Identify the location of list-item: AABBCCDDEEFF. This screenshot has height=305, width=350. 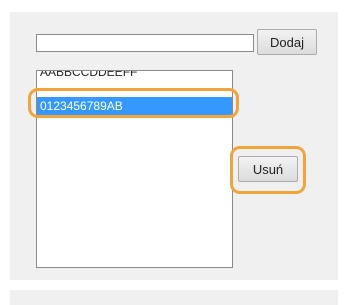
(134, 76).